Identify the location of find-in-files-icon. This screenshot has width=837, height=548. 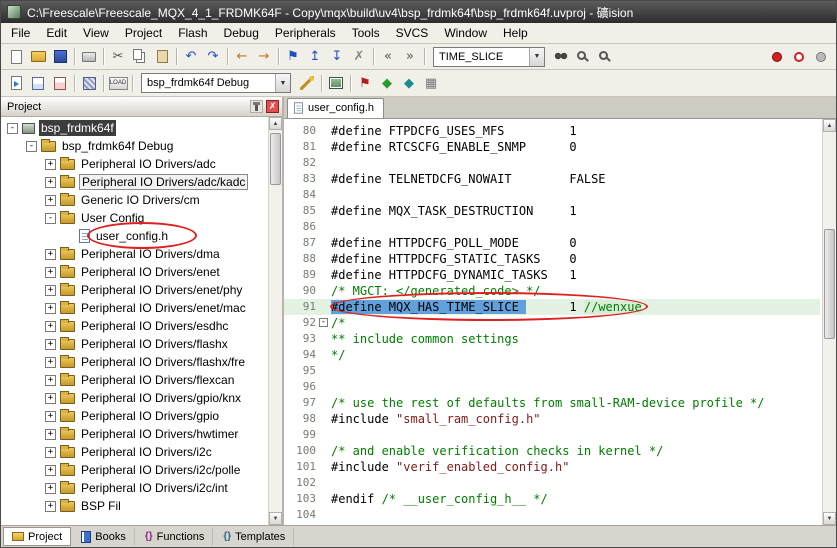
(561, 56).